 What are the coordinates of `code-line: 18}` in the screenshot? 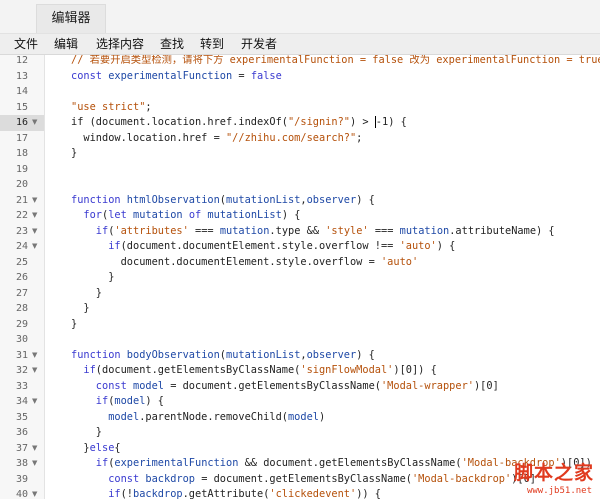 It's located at (300, 154).